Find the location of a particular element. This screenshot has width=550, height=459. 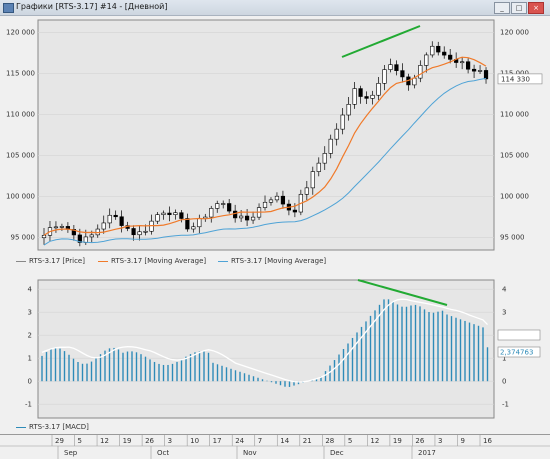

legend-item-macd: RTS-3.17 [MACD] is located at coordinates (52, 427).